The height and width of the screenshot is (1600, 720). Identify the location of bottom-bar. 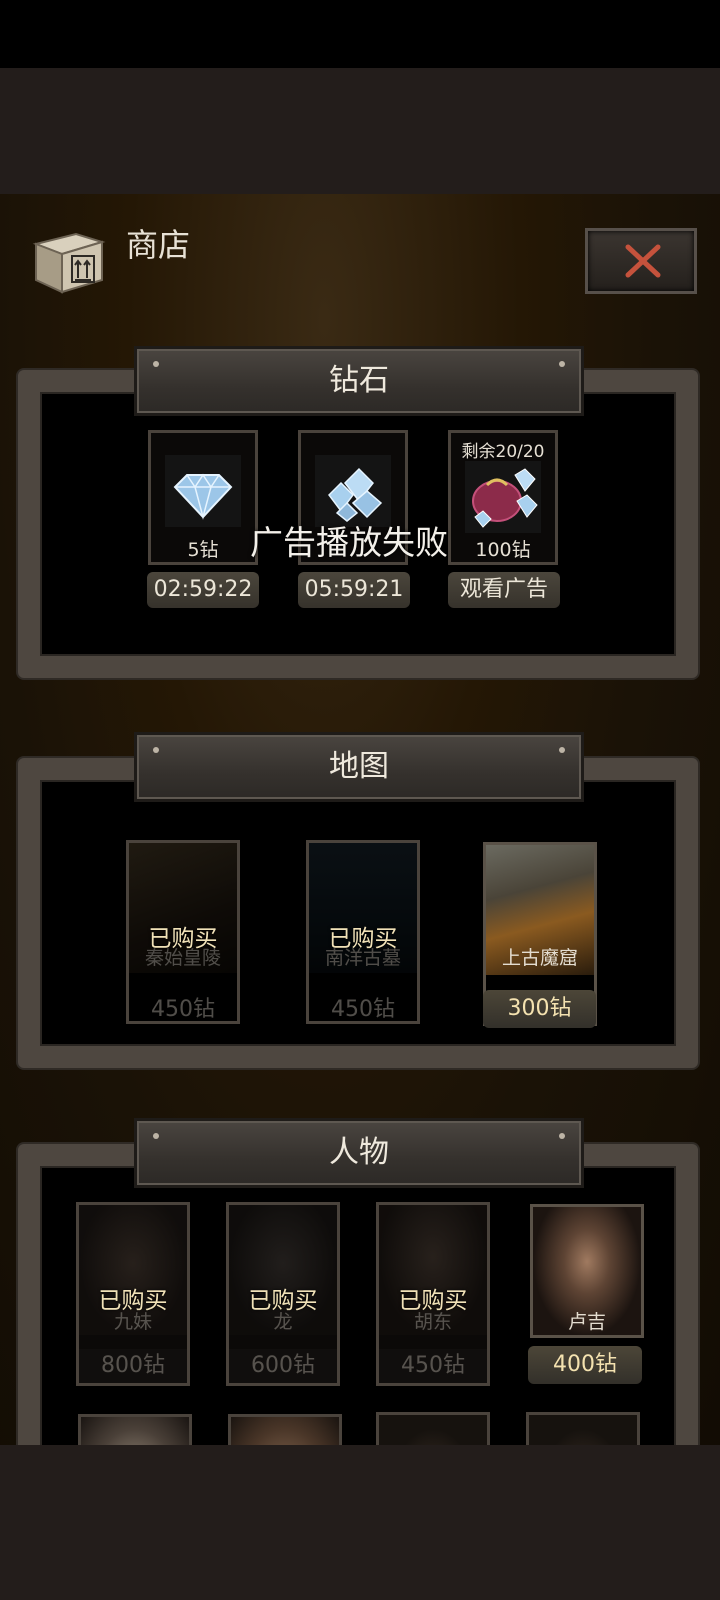
(360, 1522).